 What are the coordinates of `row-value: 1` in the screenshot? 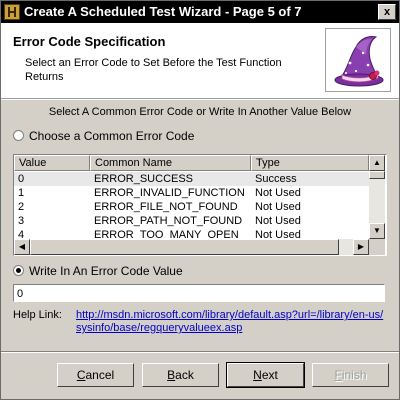 It's located at (21, 193).